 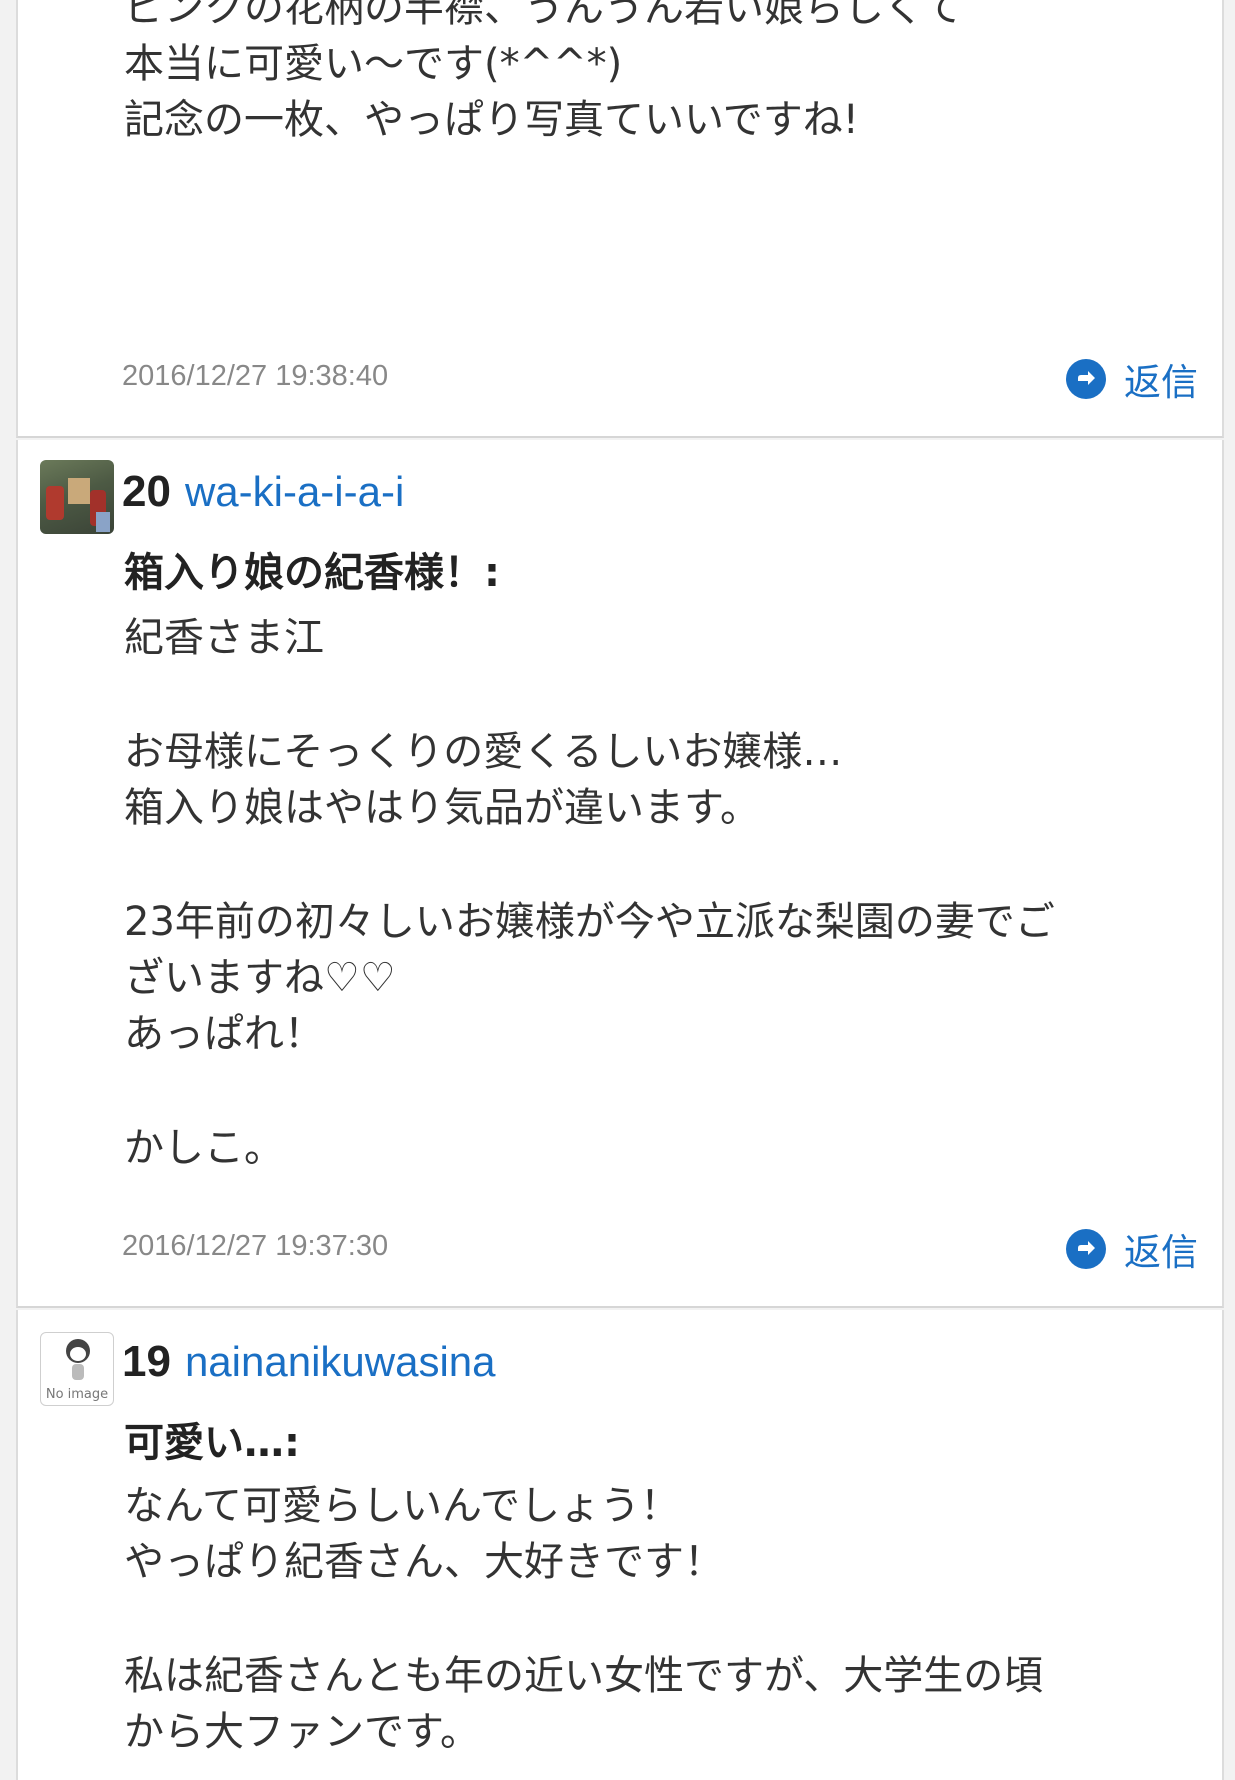 What do you see at coordinates (204, 1148) in the screenshot?
I see `comment-body-line: かしこ。` at bounding box center [204, 1148].